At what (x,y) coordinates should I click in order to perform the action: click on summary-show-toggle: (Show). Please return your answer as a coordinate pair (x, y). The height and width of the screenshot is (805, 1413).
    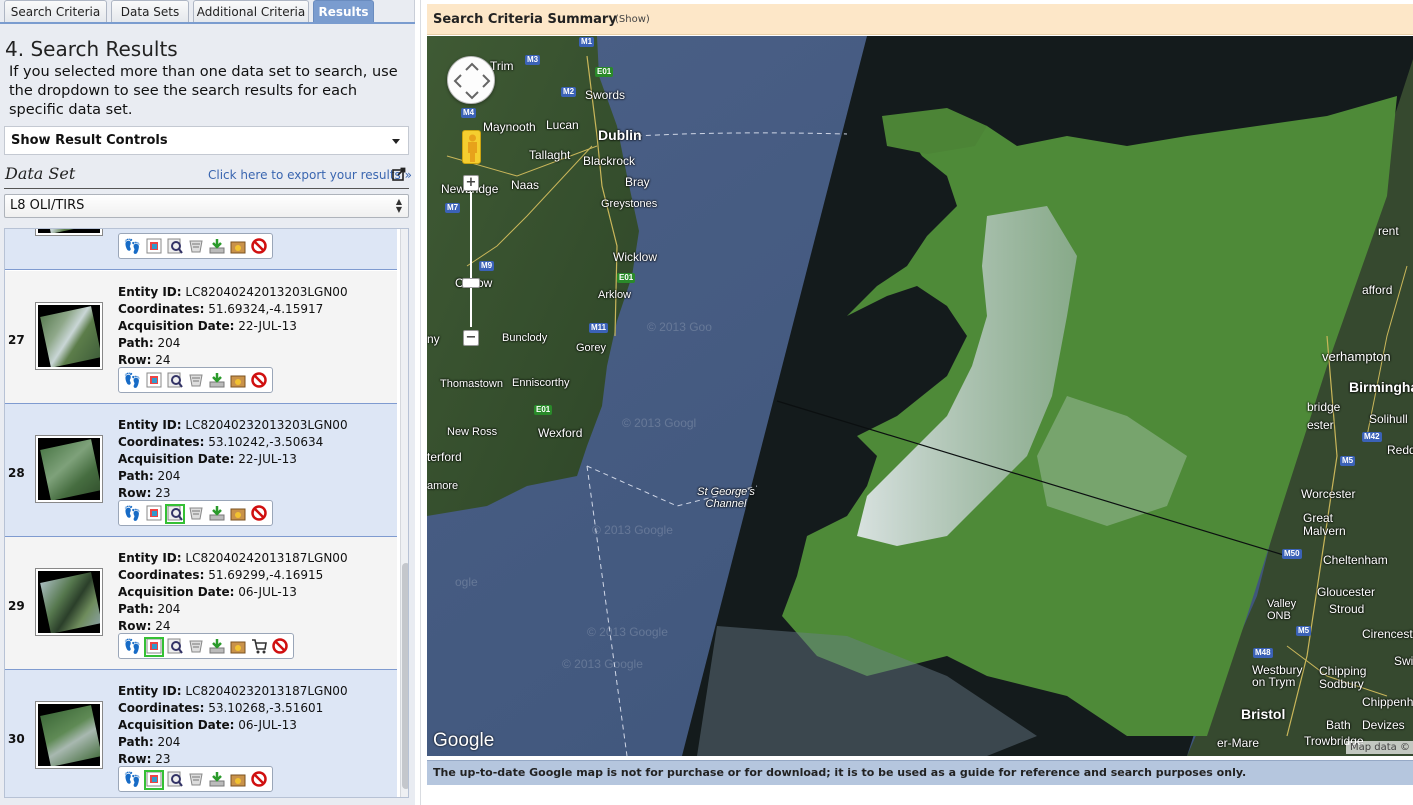
    Looking at the image, I should click on (632, 19).